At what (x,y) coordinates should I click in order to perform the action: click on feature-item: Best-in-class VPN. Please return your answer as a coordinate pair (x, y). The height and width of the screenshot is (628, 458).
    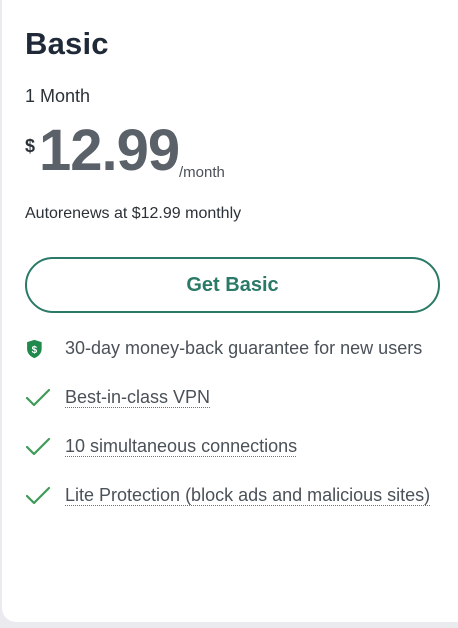
    Looking at the image, I should click on (230, 397).